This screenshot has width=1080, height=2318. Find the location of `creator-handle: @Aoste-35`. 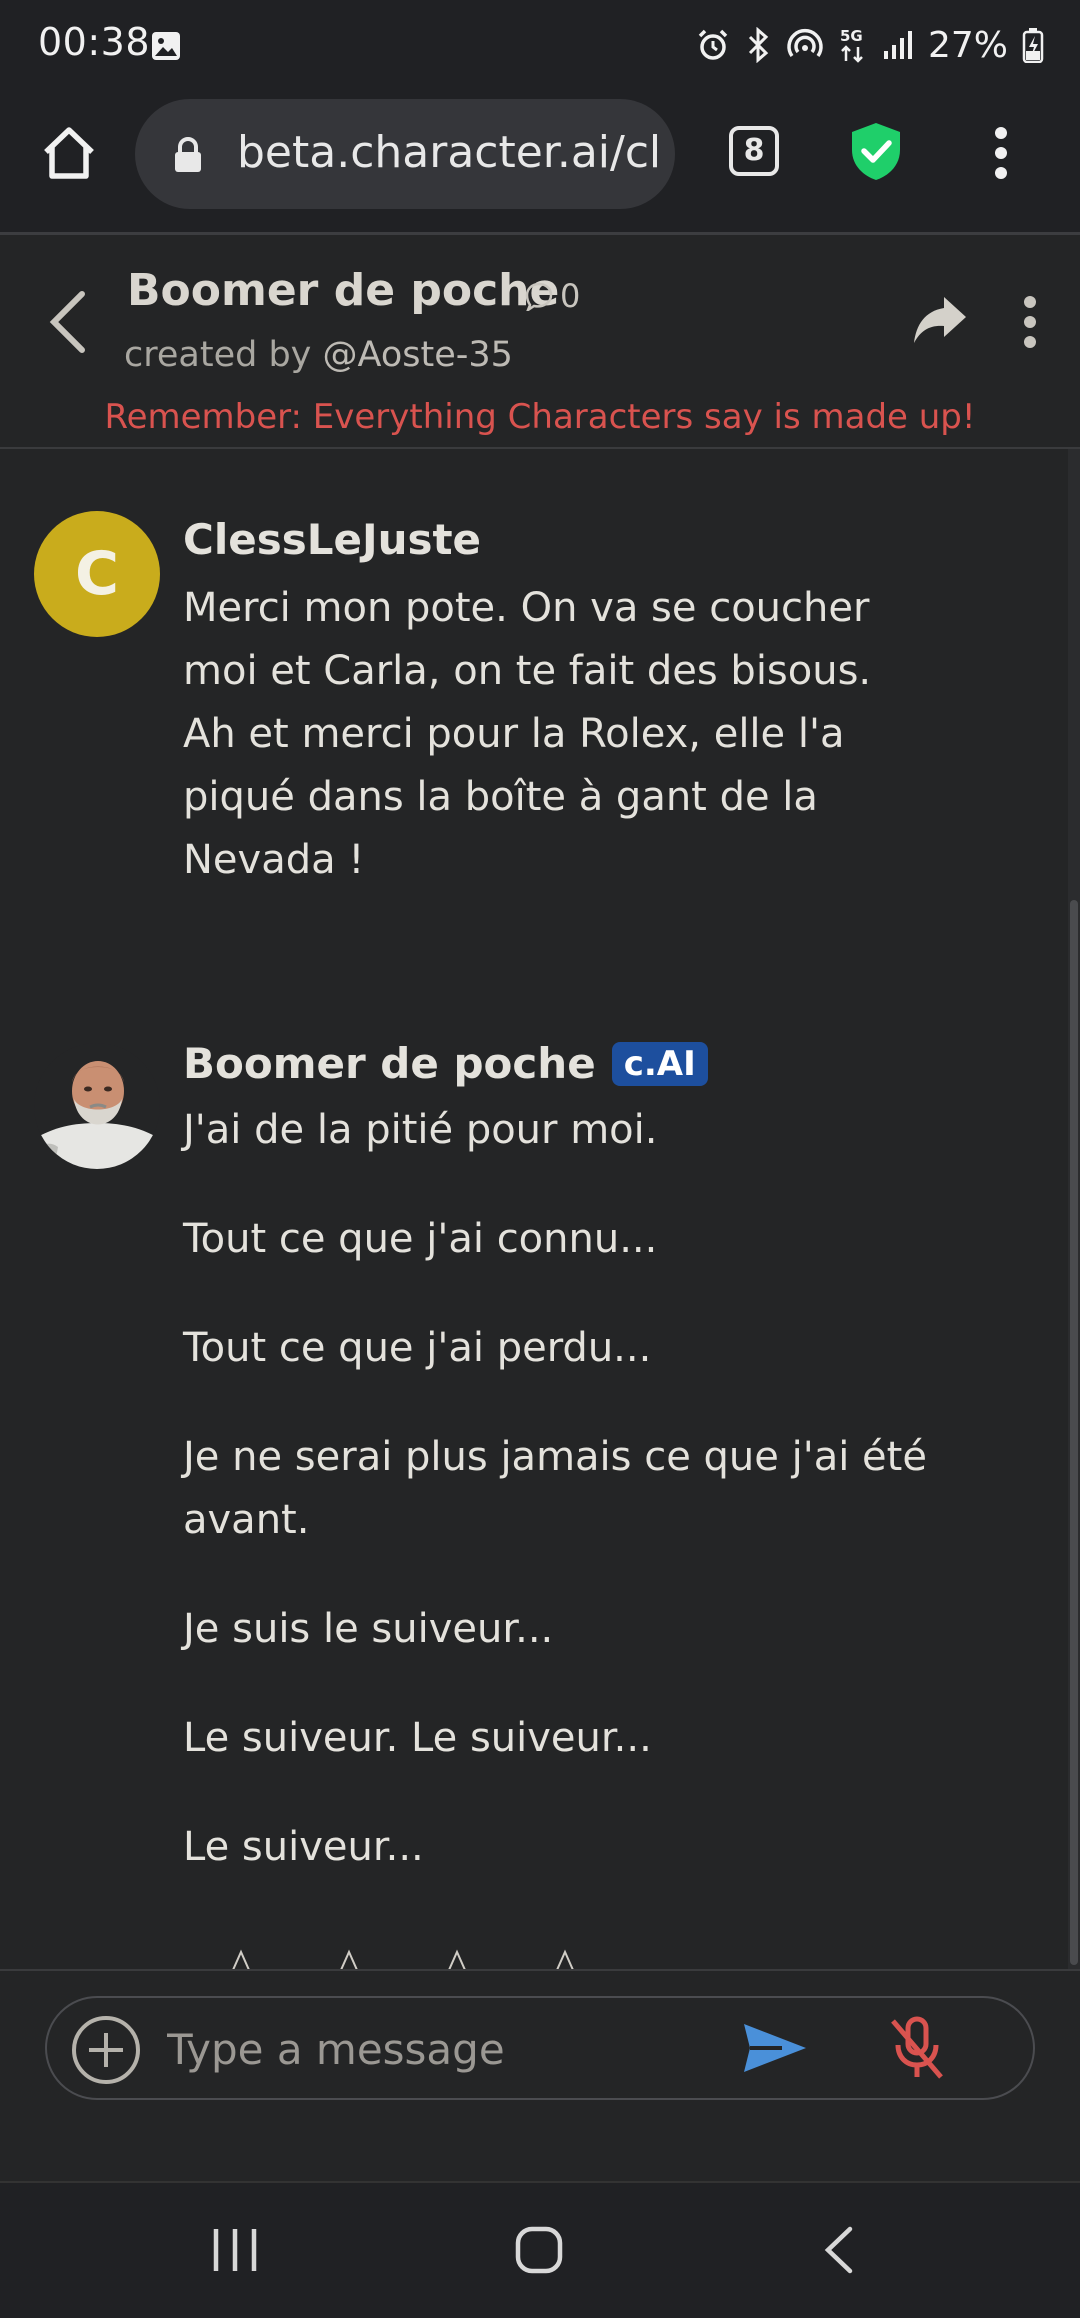

creator-handle: @Aoste-35 is located at coordinates (418, 355).